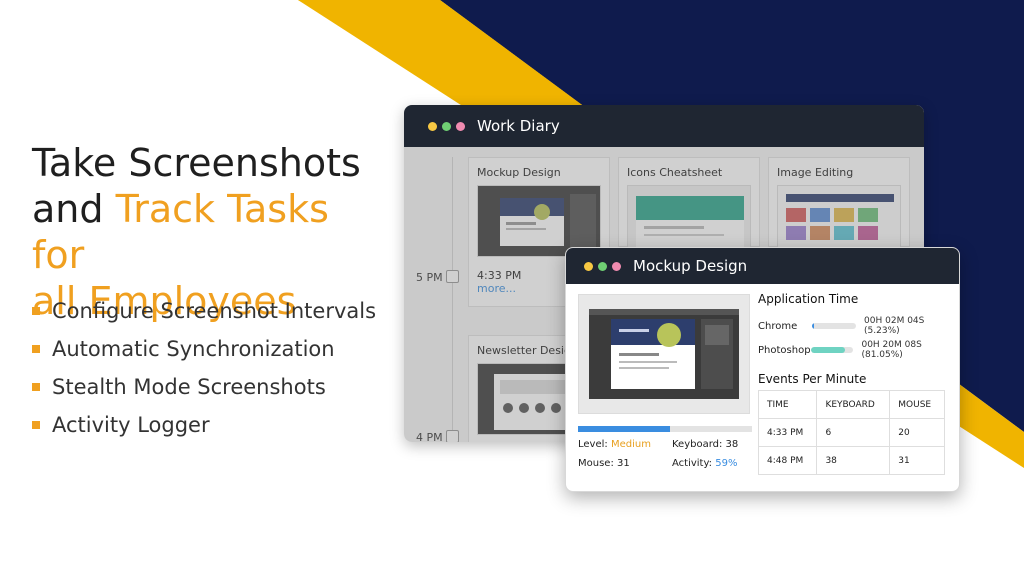  Describe the element at coordinates (784, 350) in the screenshot. I see `app-name: Photoshop` at that location.